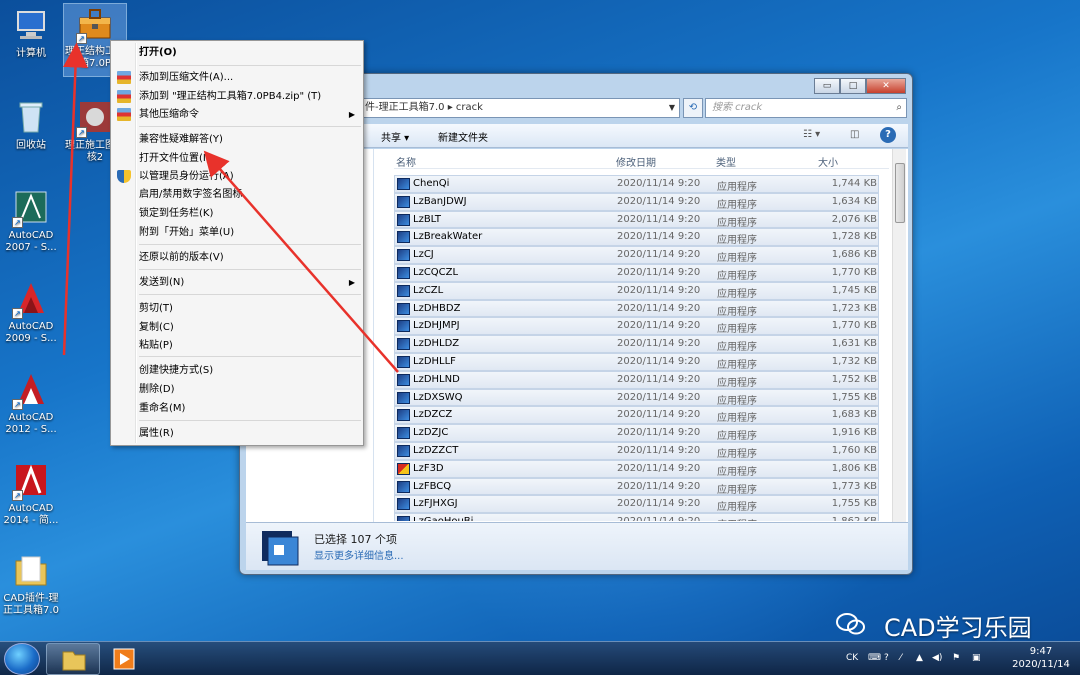  What do you see at coordinates (249, 233) in the screenshot?
I see `menu-item: 附到「开始」菜单(U)` at bounding box center [249, 233].